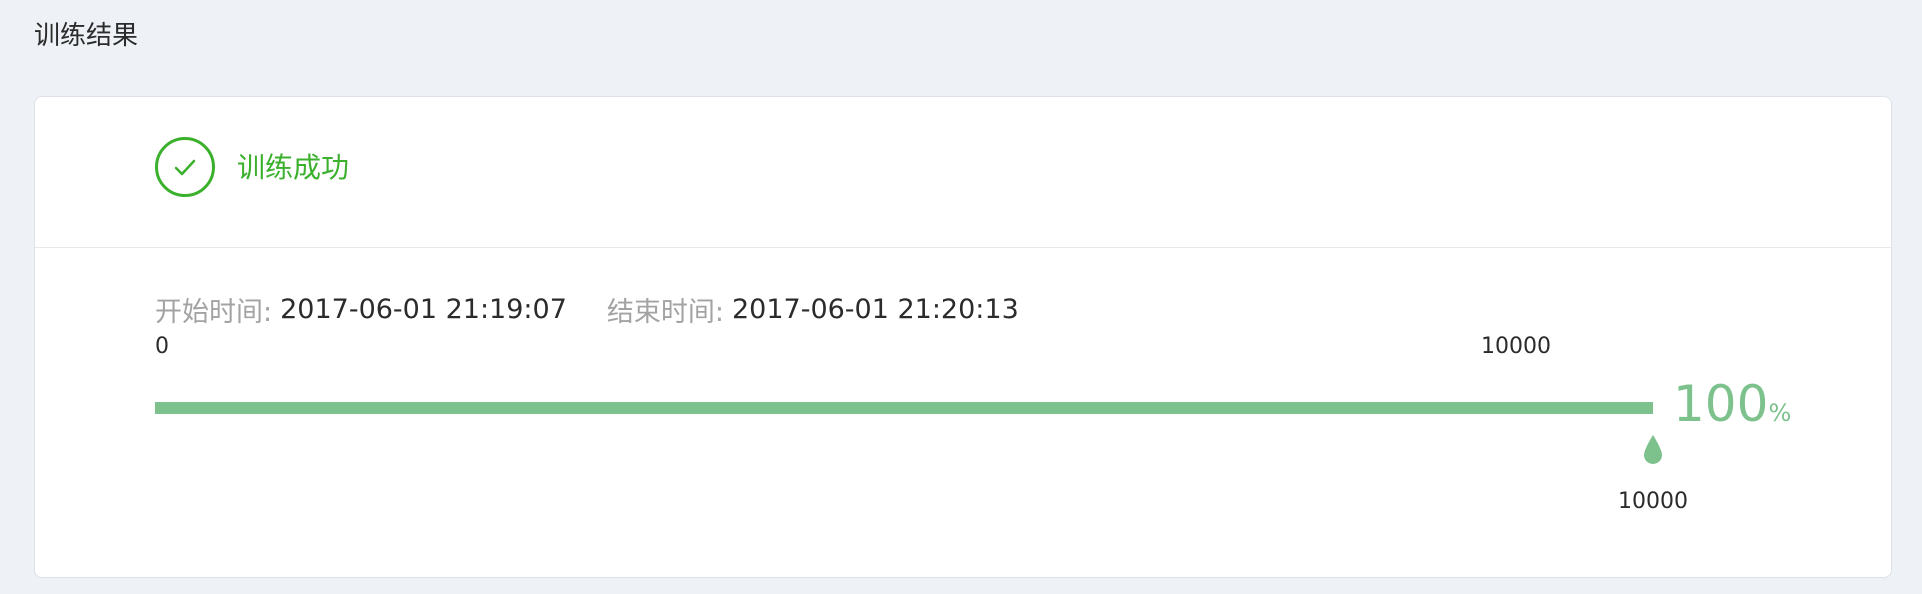 Image resolution: width=1922 pixels, height=594 pixels. I want to click on end-time-label: 结束时间:, so click(665, 312).